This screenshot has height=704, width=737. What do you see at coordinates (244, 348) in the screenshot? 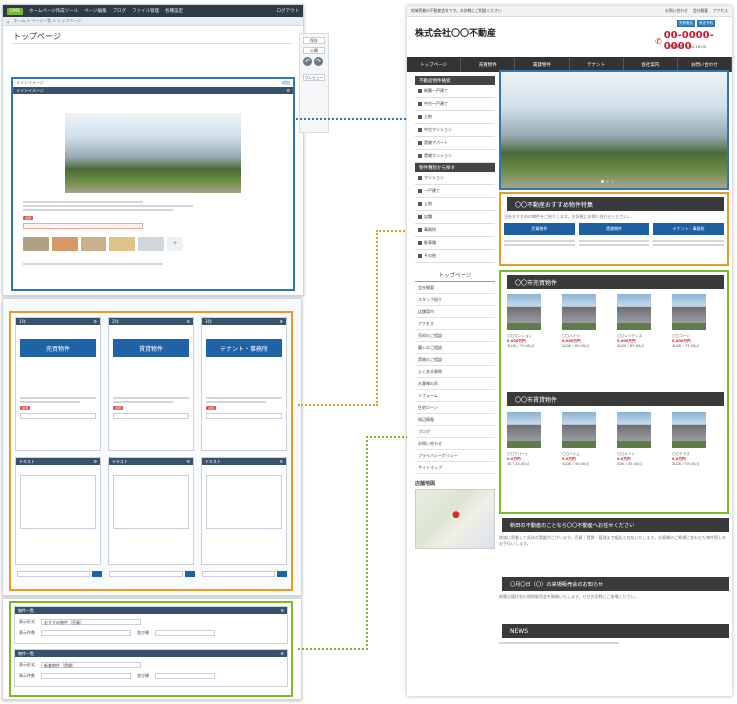
I see `column-button-tenant: テナント・事務所` at bounding box center [244, 348].